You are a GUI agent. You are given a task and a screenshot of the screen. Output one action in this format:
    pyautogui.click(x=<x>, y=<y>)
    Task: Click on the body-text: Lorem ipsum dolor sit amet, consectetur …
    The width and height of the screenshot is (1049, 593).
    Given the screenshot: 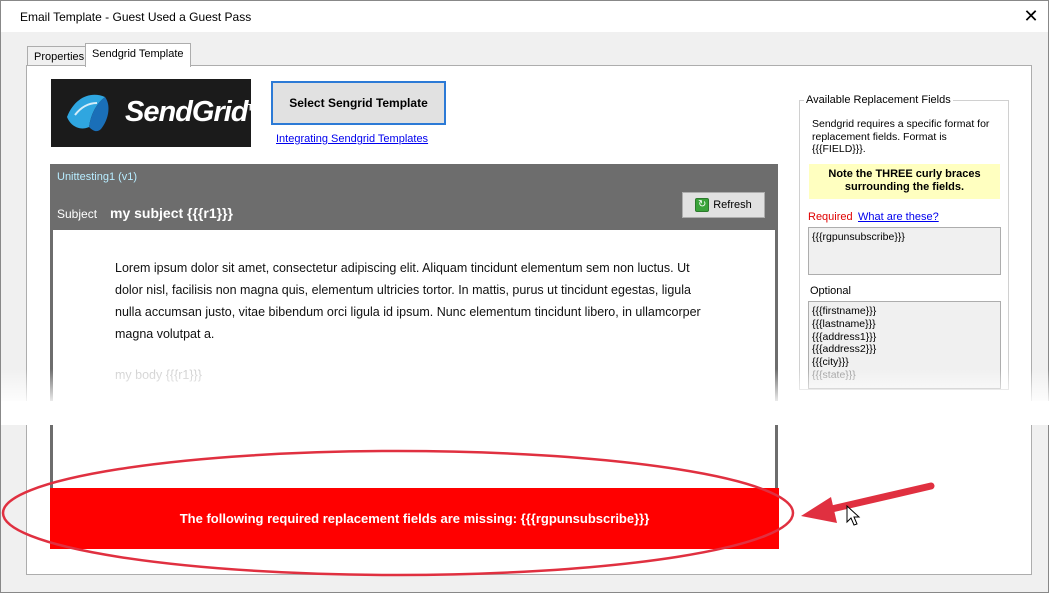 What is the action you would take?
    pyautogui.click(x=408, y=301)
    